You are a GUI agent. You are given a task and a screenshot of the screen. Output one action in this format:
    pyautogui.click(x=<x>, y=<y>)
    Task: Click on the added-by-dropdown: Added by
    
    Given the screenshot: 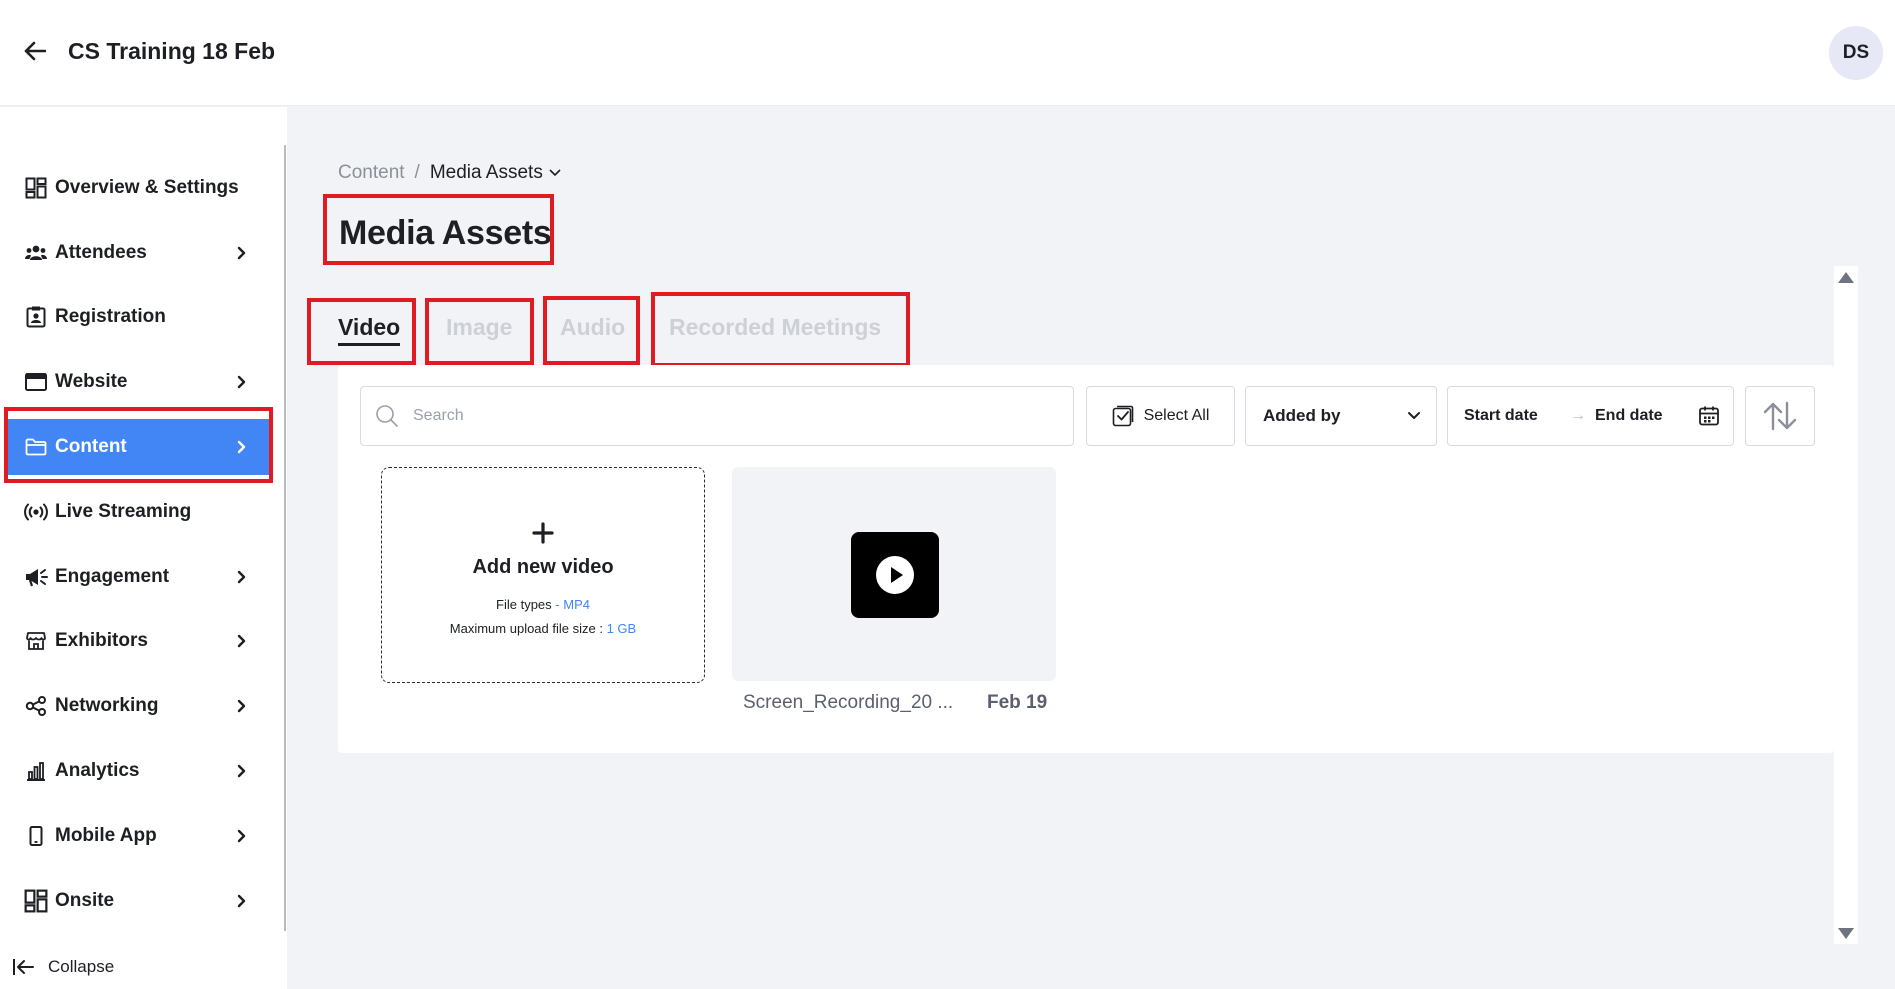 What is the action you would take?
    pyautogui.click(x=1341, y=416)
    